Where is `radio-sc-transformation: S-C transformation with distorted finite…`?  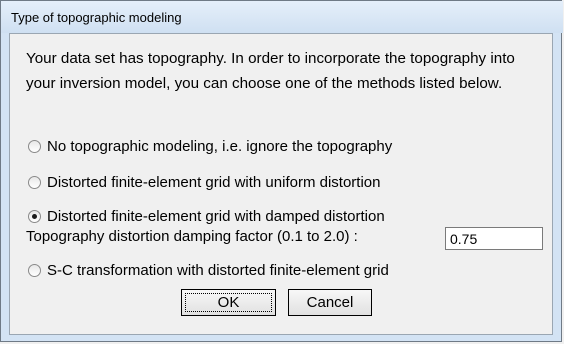 radio-sc-transformation: S-C transformation with distorted finite… is located at coordinates (208, 270).